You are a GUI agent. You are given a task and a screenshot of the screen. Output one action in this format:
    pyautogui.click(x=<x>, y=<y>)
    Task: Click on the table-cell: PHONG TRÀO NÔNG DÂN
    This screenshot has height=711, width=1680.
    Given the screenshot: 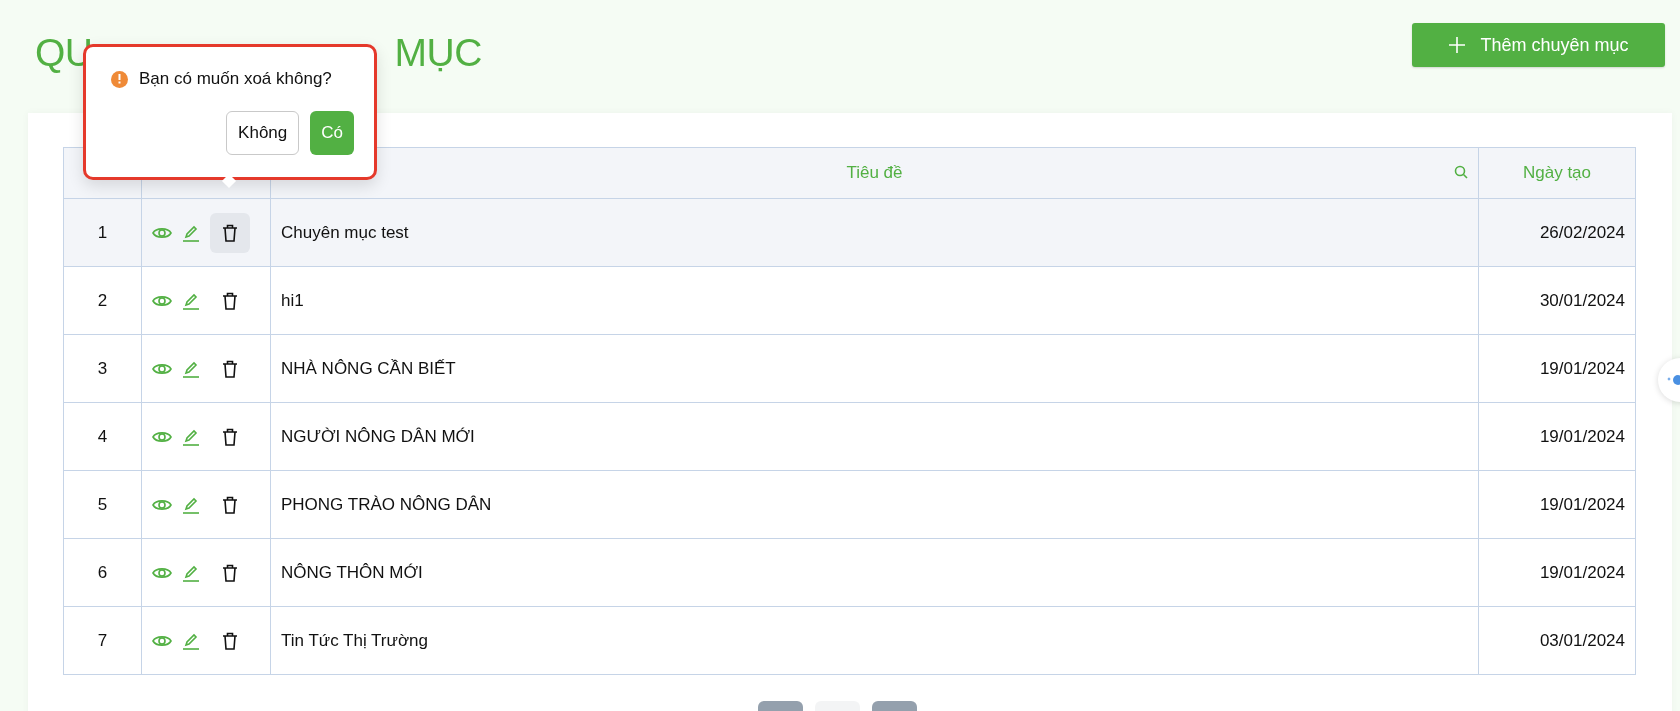 What is the action you would take?
    pyautogui.click(x=874, y=504)
    